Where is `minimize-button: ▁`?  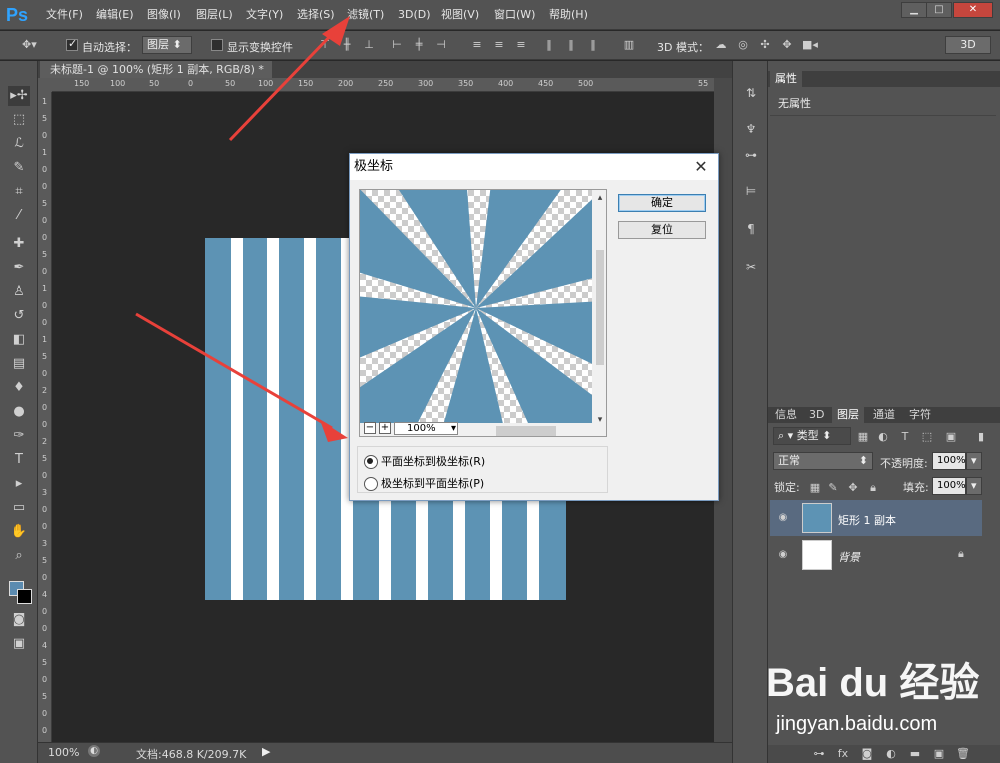 minimize-button: ▁ is located at coordinates (914, 10).